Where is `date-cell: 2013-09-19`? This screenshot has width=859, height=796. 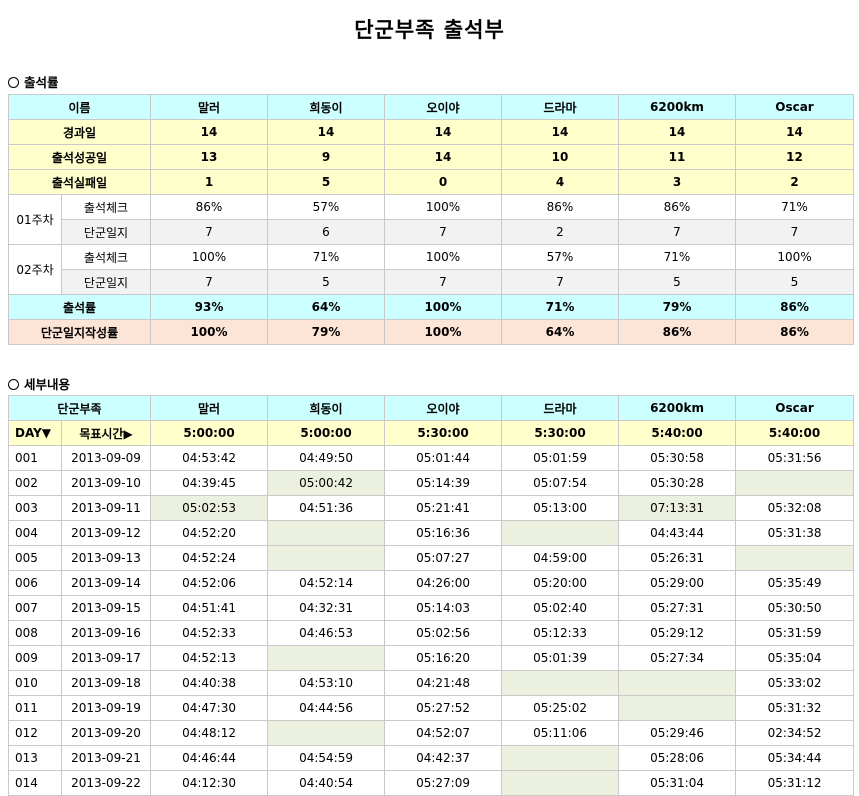
date-cell: 2013-09-19 is located at coordinates (106, 708).